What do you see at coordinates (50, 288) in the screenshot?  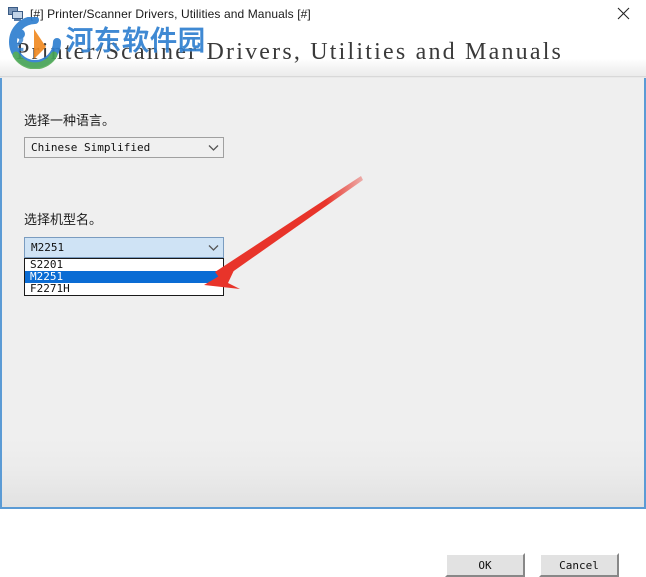 I see `list-item-label: F2271H` at bounding box center [50, 288].